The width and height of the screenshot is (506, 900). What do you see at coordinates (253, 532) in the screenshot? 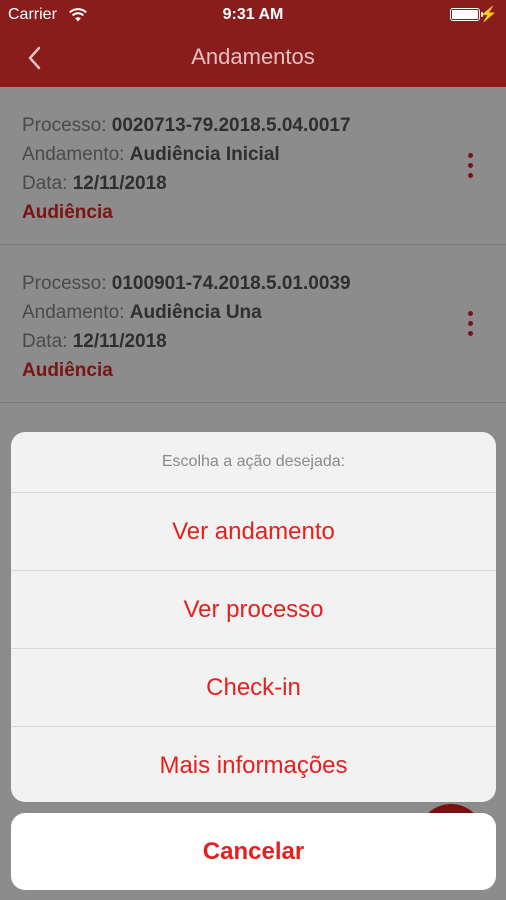
I see `ver-andamento-button: Ver andamento` at bounding box center [253, 532].